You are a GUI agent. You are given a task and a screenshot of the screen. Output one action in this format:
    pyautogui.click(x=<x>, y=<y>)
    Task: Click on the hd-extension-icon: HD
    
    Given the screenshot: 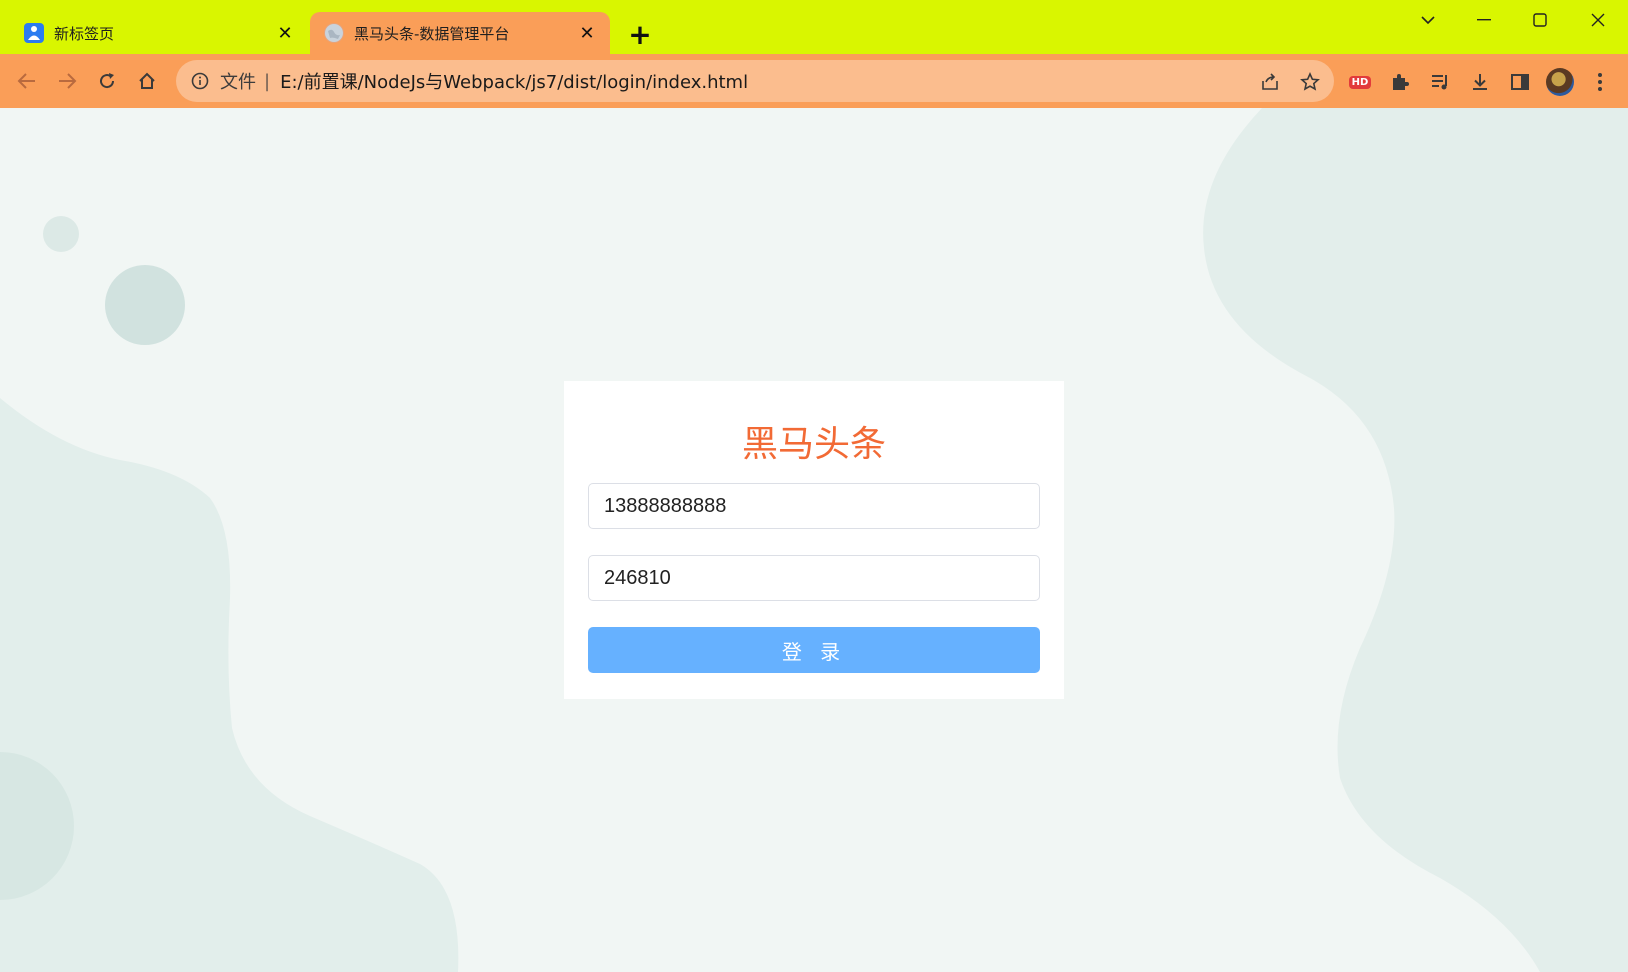 What is the action you would take?
    pyautogui.click(x=1360, y=82)
    